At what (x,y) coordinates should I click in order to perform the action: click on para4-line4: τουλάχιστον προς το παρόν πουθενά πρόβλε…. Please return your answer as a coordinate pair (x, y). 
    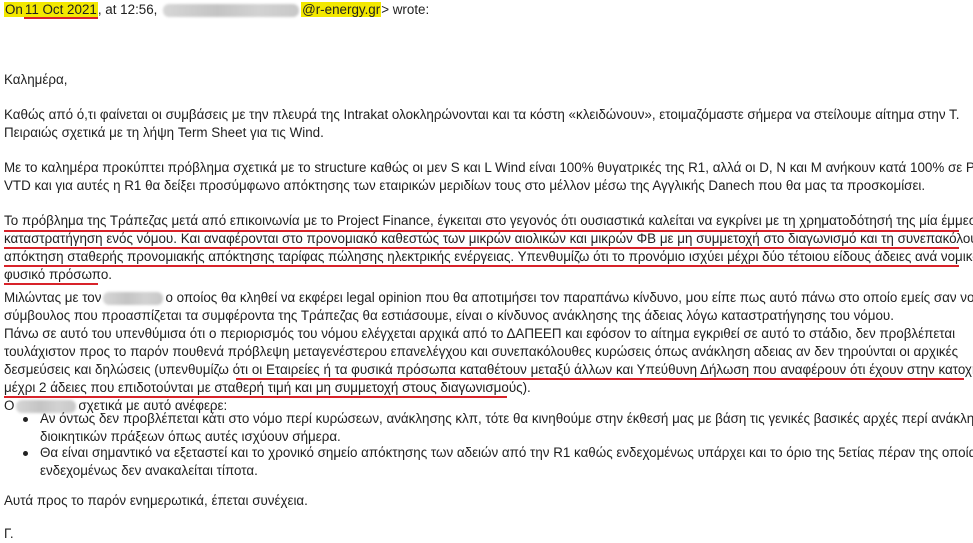
    Looking at the image, I should click on (481, 351).